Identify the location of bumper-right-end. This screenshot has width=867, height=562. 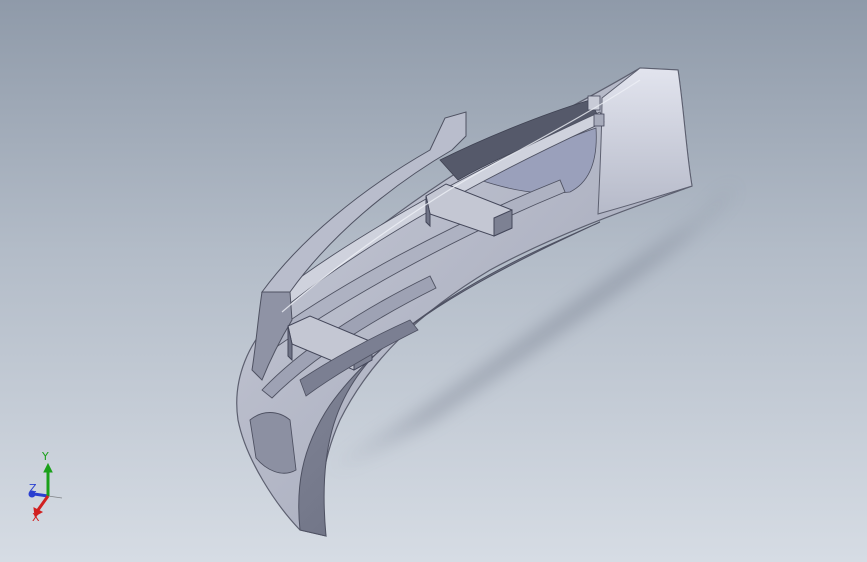
(645, 141).